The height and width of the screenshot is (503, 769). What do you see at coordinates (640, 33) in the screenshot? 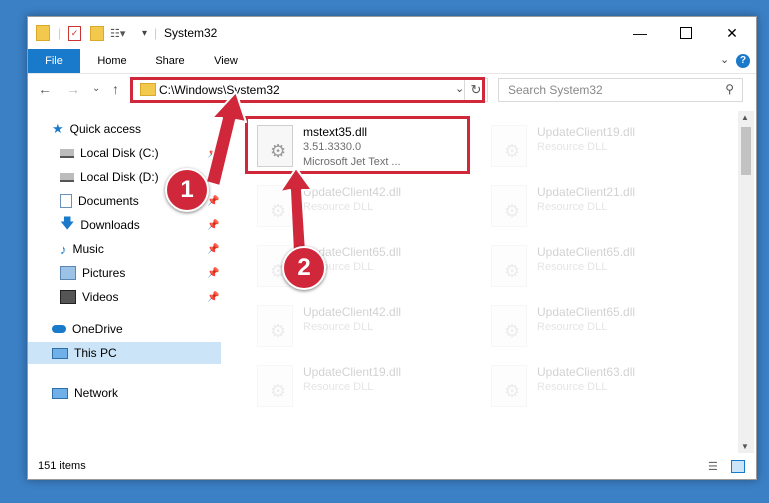
I see `minimize-button: —` at bounding box center [640, 33].